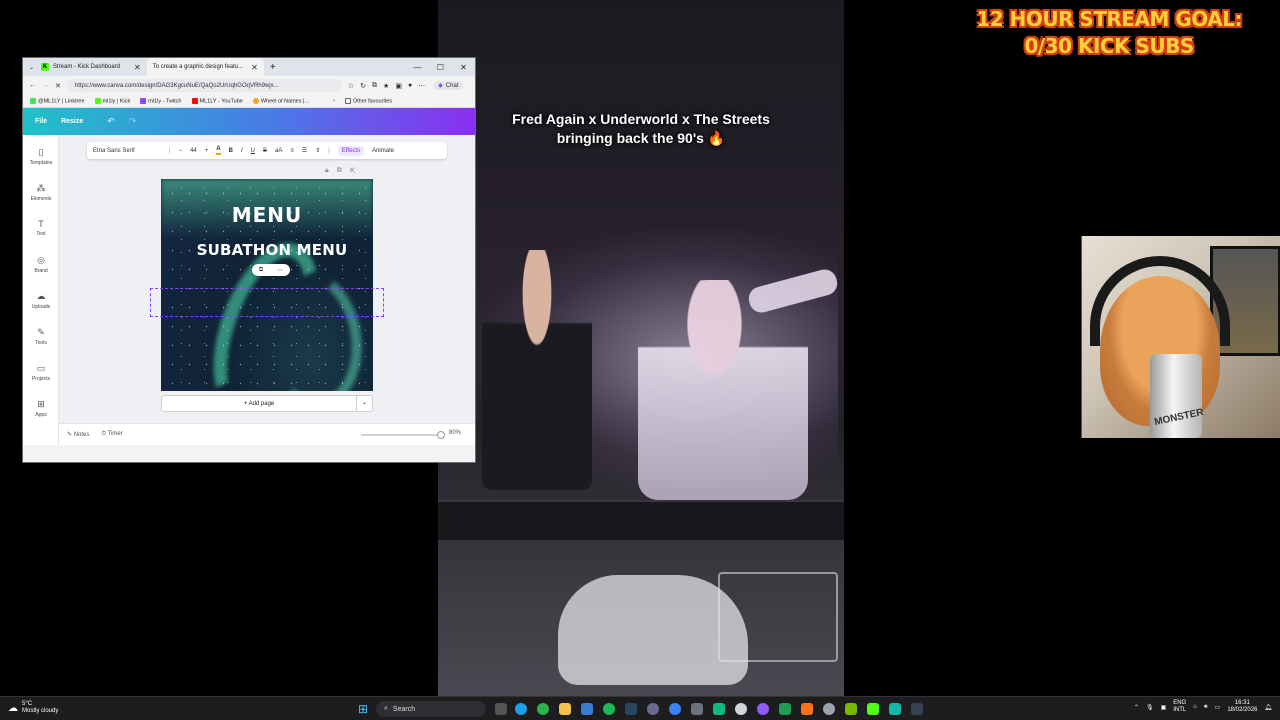  What do you see at coordinates (261, 270) in the screenshot?
I see `copy-icon: ⧉` at bounding box center [261, 270].